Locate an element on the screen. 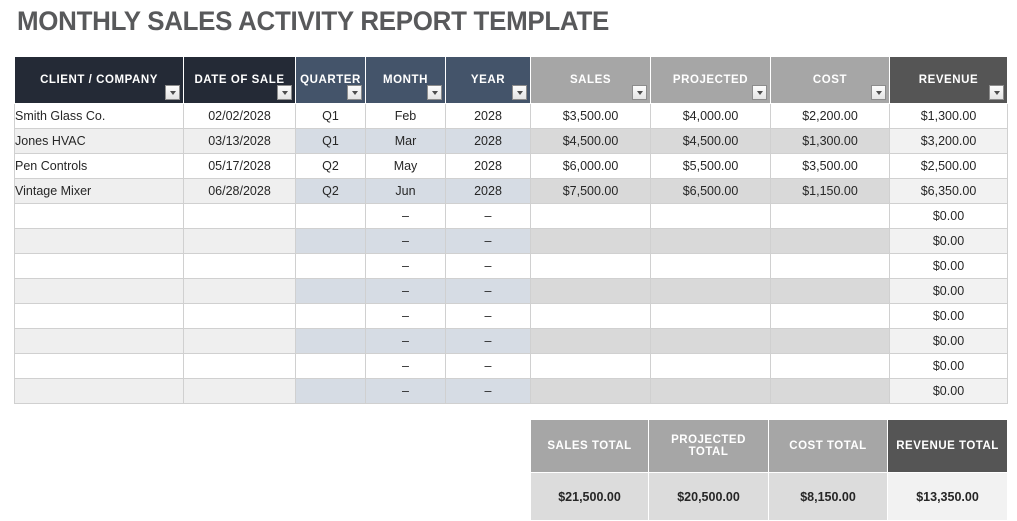 The image size is (1017, 521). cell-cost: $1,300.00 is located at coordinates (830, 141).